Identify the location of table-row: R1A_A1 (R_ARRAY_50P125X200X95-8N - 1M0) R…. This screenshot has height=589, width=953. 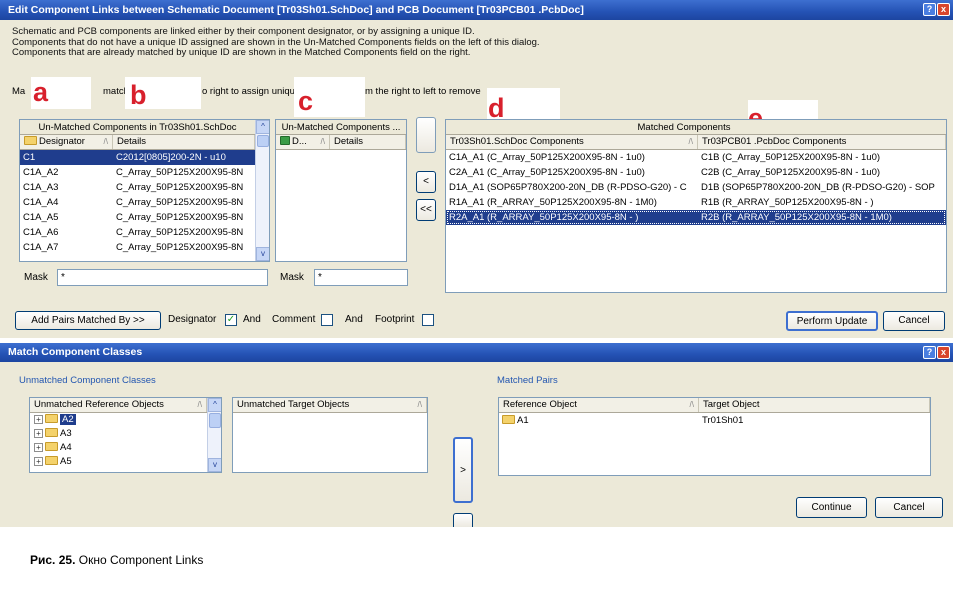
(696, 202).